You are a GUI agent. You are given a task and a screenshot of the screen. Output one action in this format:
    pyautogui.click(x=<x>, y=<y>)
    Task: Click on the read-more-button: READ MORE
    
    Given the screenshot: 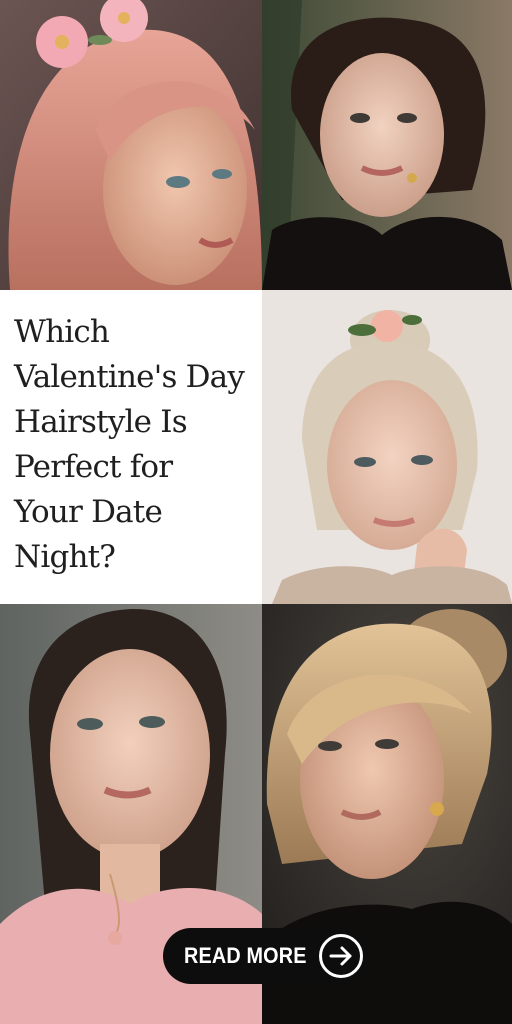 What is the action you would take?
    pyautogui.click(x=265, y=956)
    